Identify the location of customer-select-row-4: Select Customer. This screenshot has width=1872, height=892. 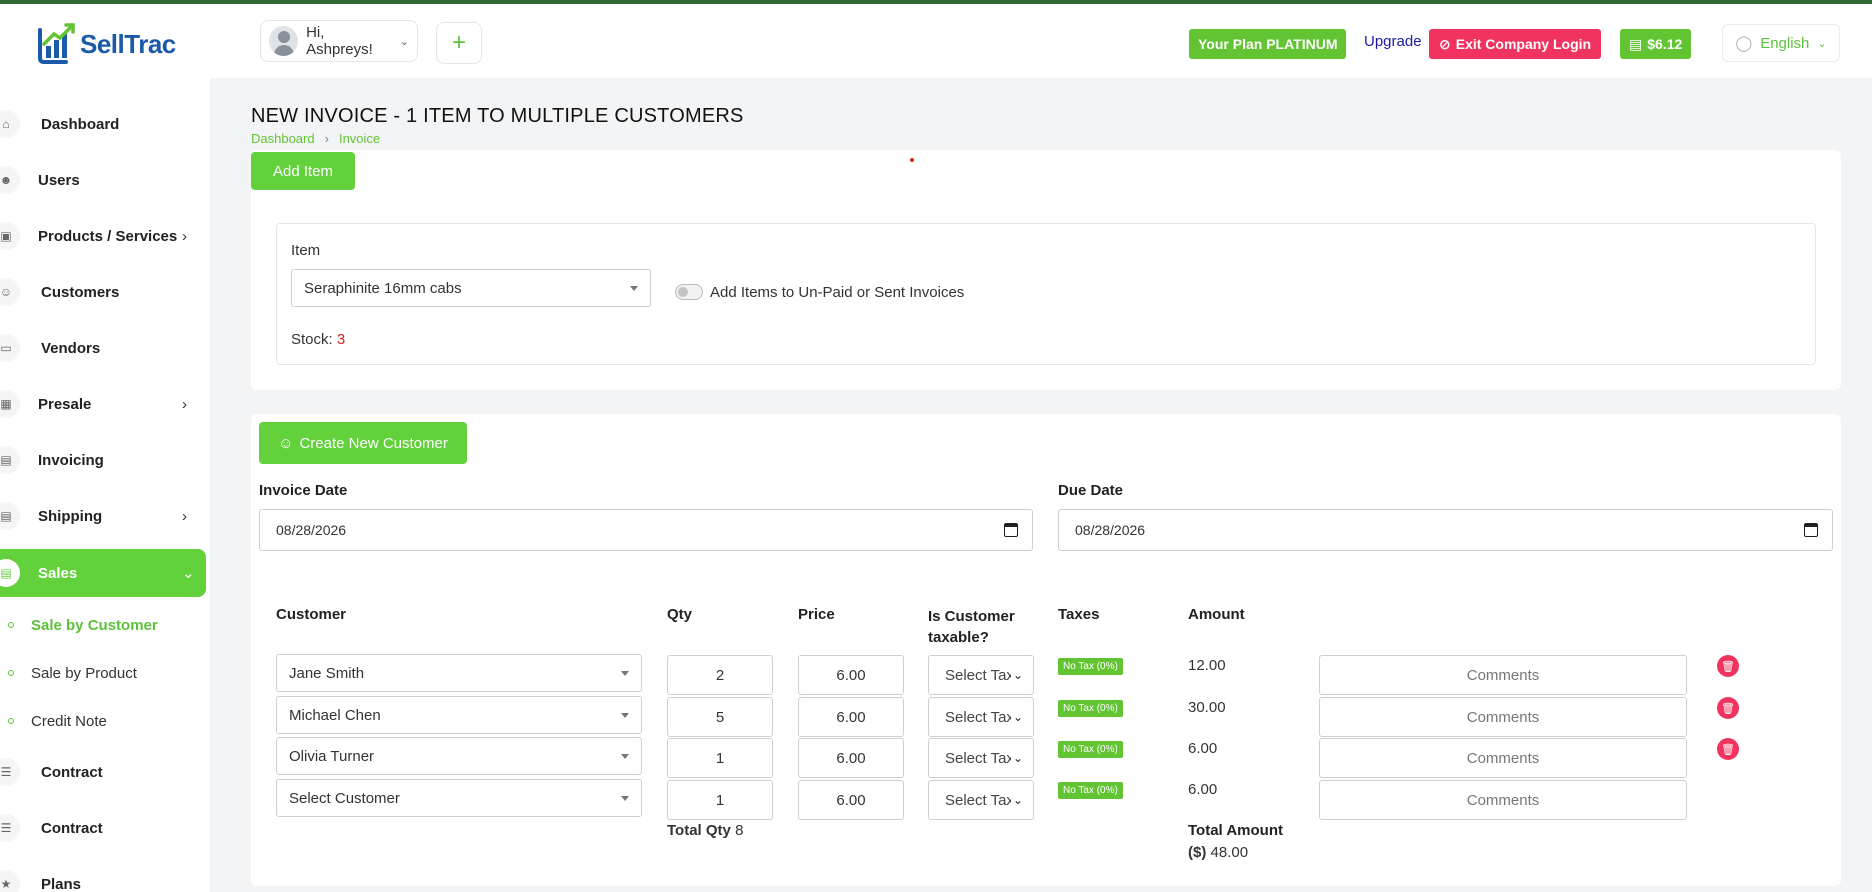
(459, 798).